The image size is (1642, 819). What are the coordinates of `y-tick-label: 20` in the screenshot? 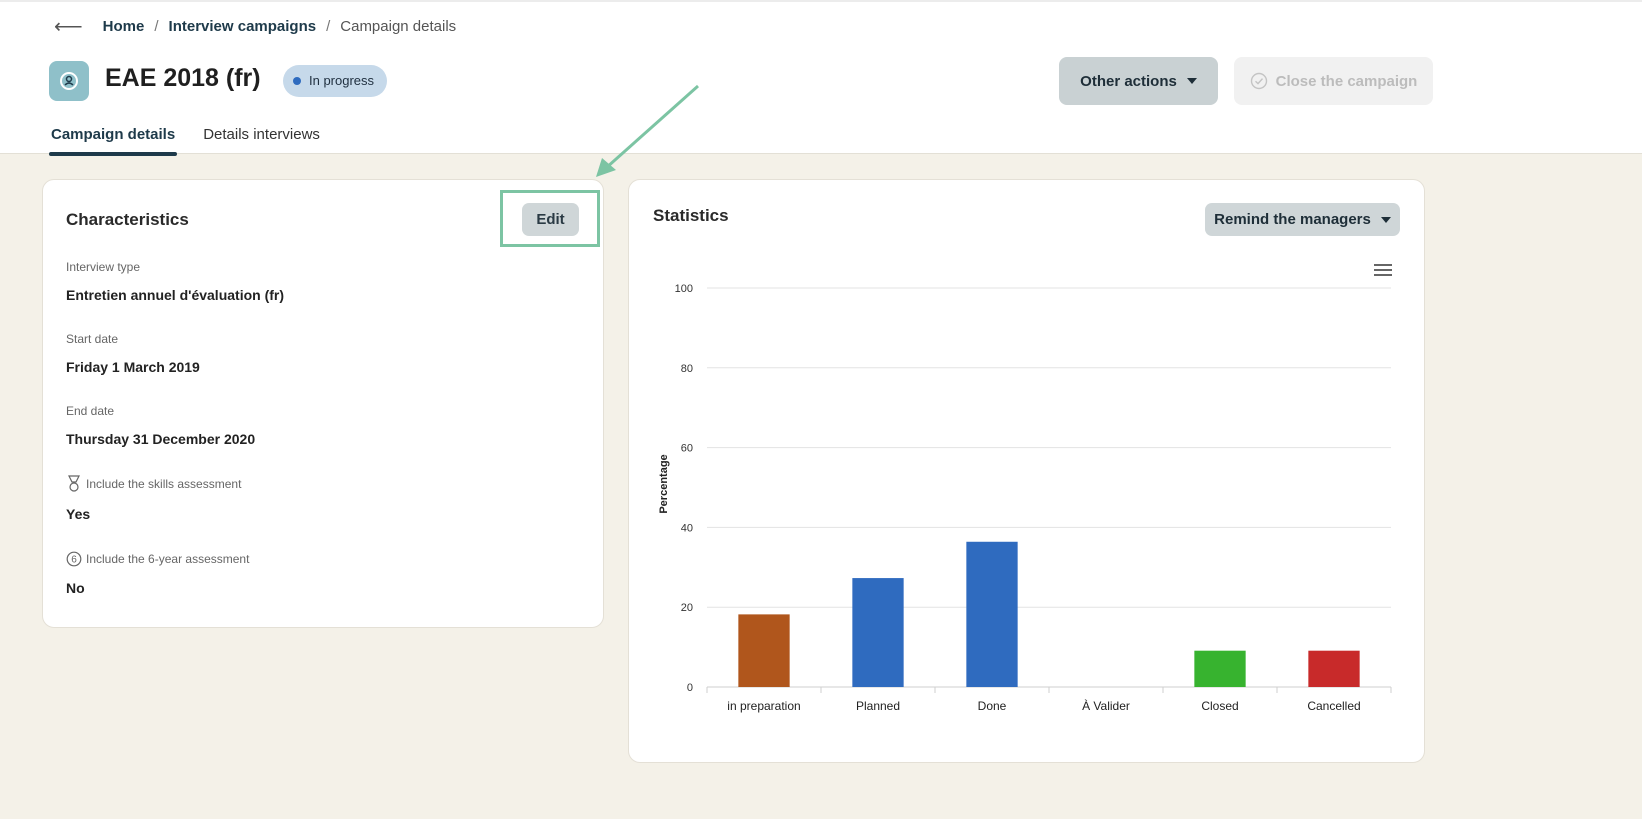 It's located at (687, 608).